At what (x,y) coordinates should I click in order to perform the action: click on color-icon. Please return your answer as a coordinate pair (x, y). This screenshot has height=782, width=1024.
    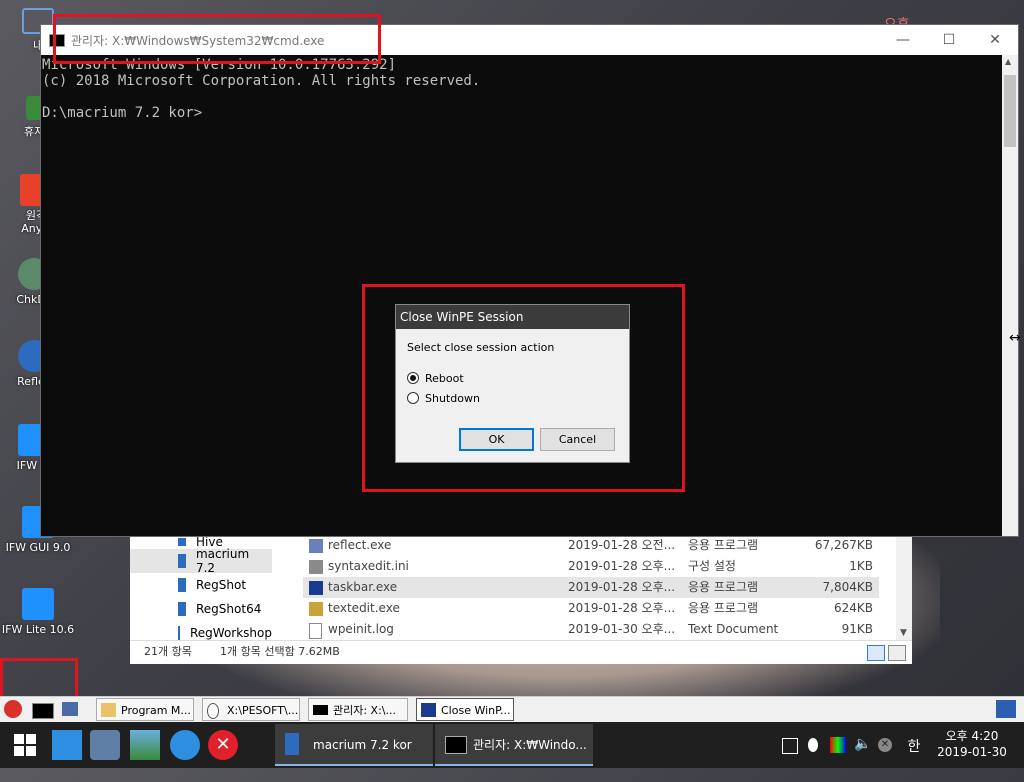
    Looking at the image, I should click on (838, 745).